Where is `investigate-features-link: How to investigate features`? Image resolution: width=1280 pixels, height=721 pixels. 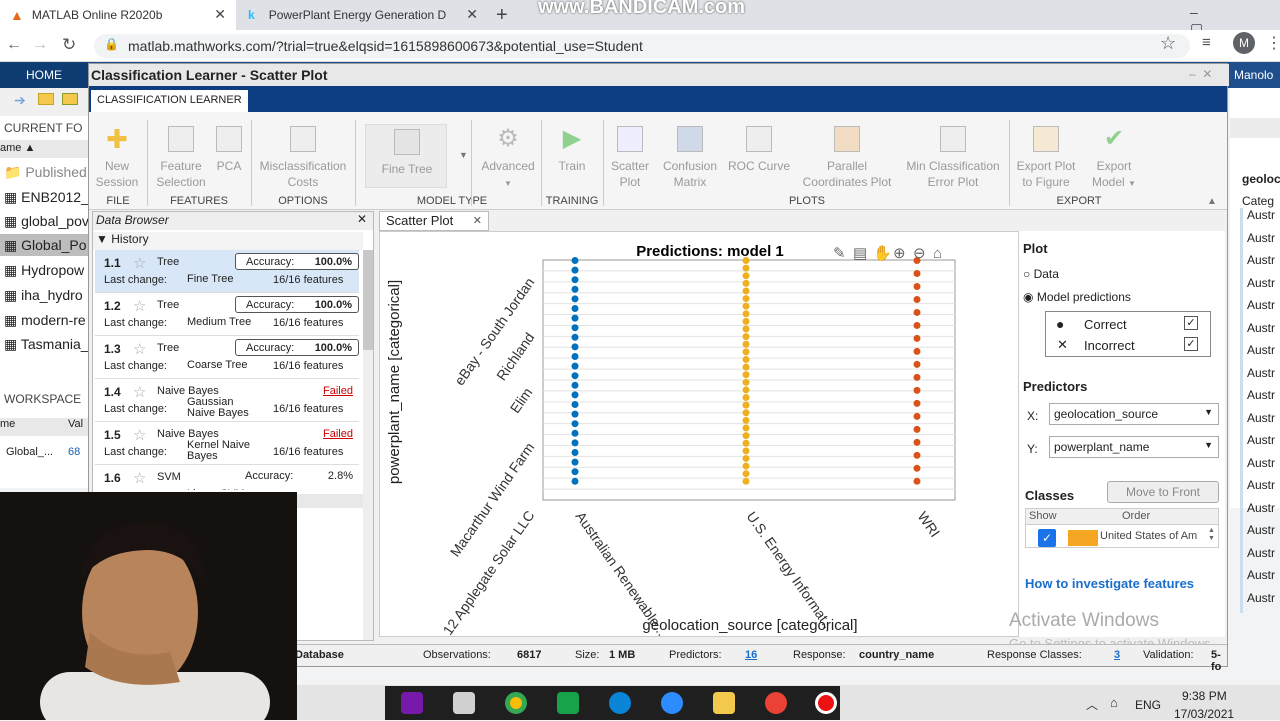 investigate-features-link: How to investigate features is located at coordinates (1109, 583).